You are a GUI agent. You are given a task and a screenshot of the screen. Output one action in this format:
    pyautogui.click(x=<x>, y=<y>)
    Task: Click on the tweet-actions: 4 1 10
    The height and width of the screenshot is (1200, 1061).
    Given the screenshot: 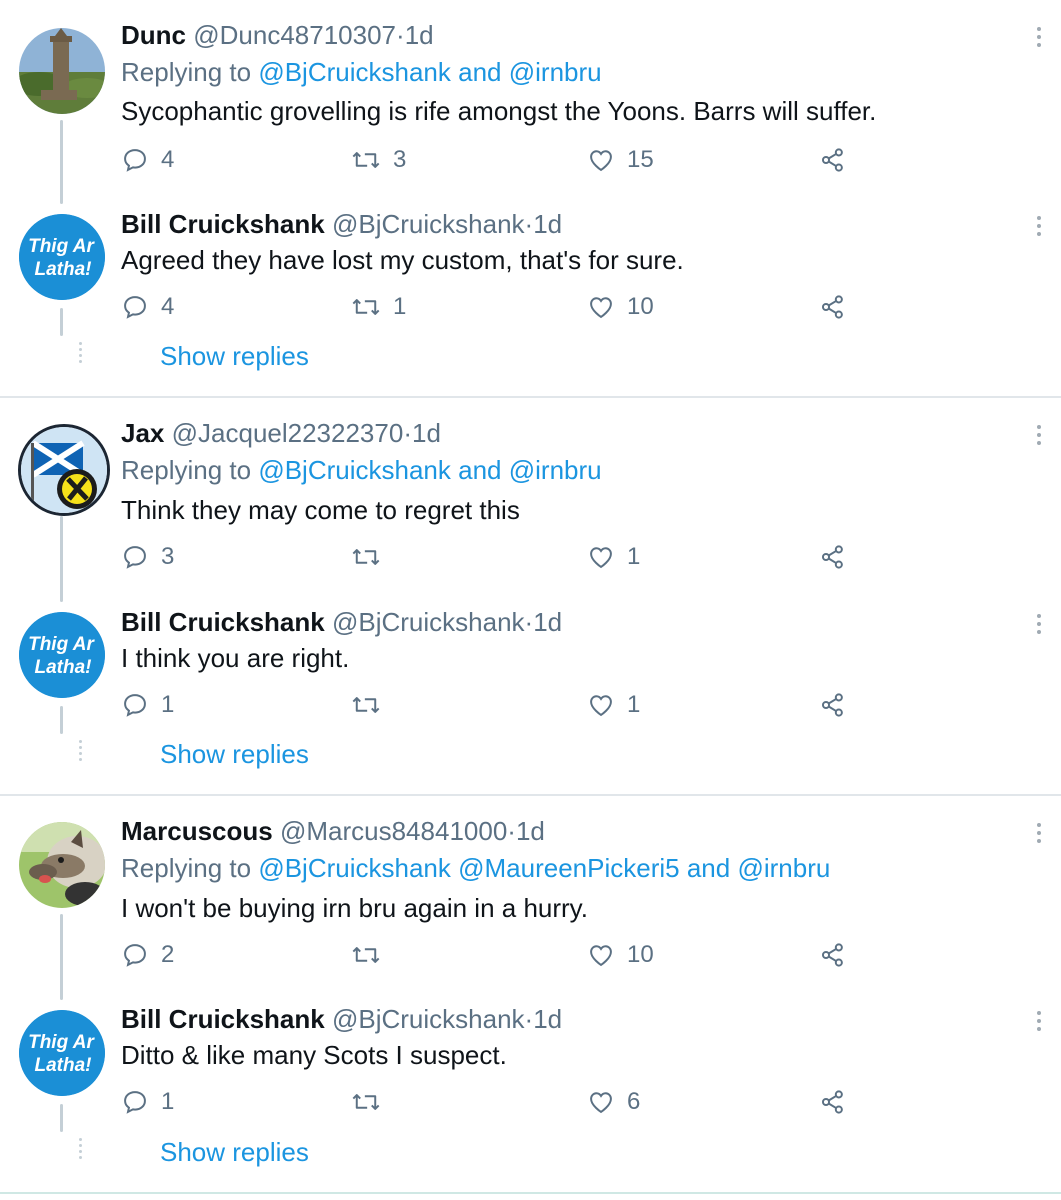 What is the action you would take?
    pyautogui.click(x=491, y=307)
    